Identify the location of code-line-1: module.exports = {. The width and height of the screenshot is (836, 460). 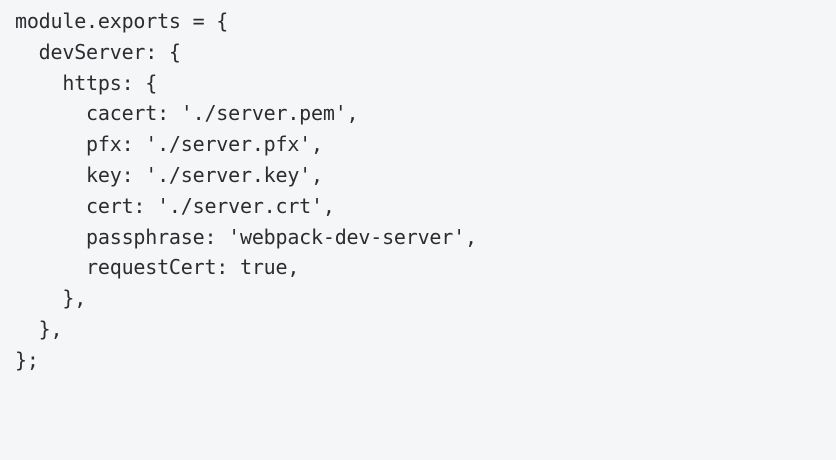
(122, 21).